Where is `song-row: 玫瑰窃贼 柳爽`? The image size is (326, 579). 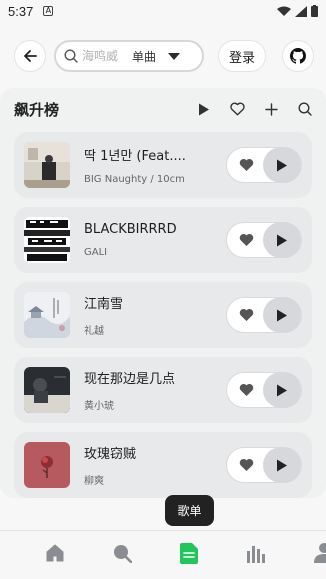 song-row: 玫瑰窃贼 柳爽 is located at coordinates (163, 465).